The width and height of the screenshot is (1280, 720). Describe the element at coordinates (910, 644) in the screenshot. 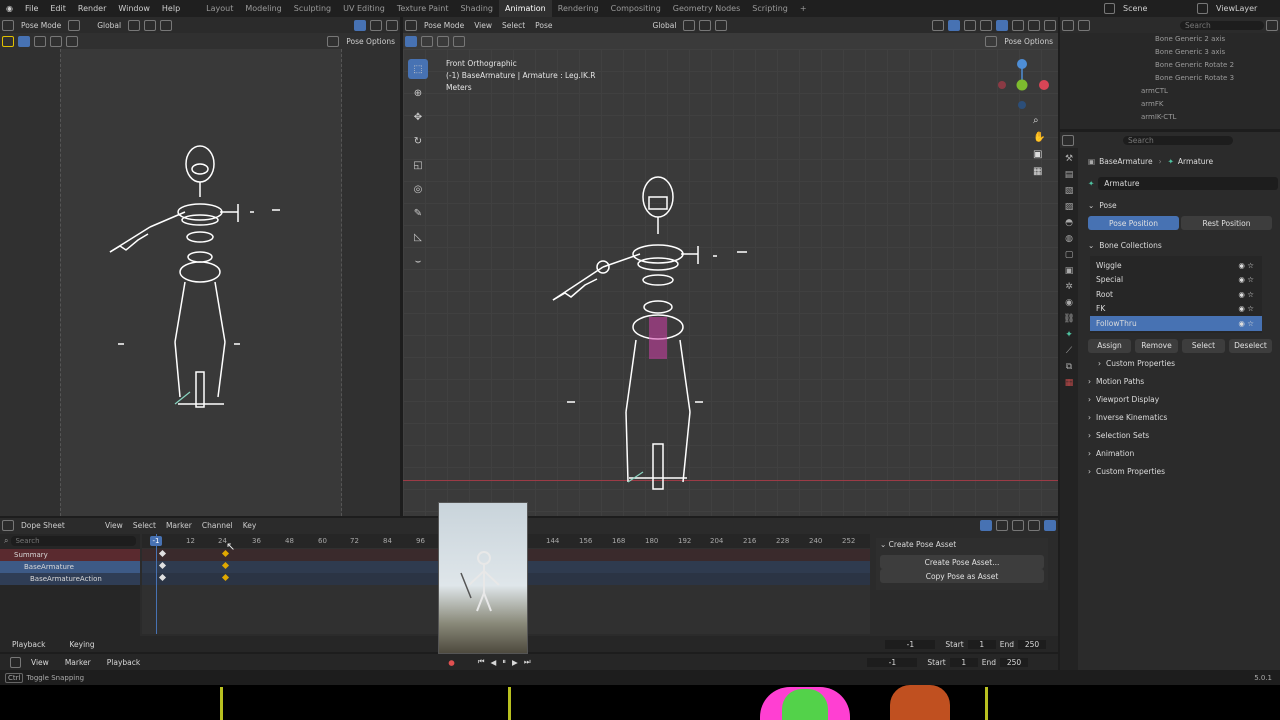

I see `current-frame-field: -1` at that location.